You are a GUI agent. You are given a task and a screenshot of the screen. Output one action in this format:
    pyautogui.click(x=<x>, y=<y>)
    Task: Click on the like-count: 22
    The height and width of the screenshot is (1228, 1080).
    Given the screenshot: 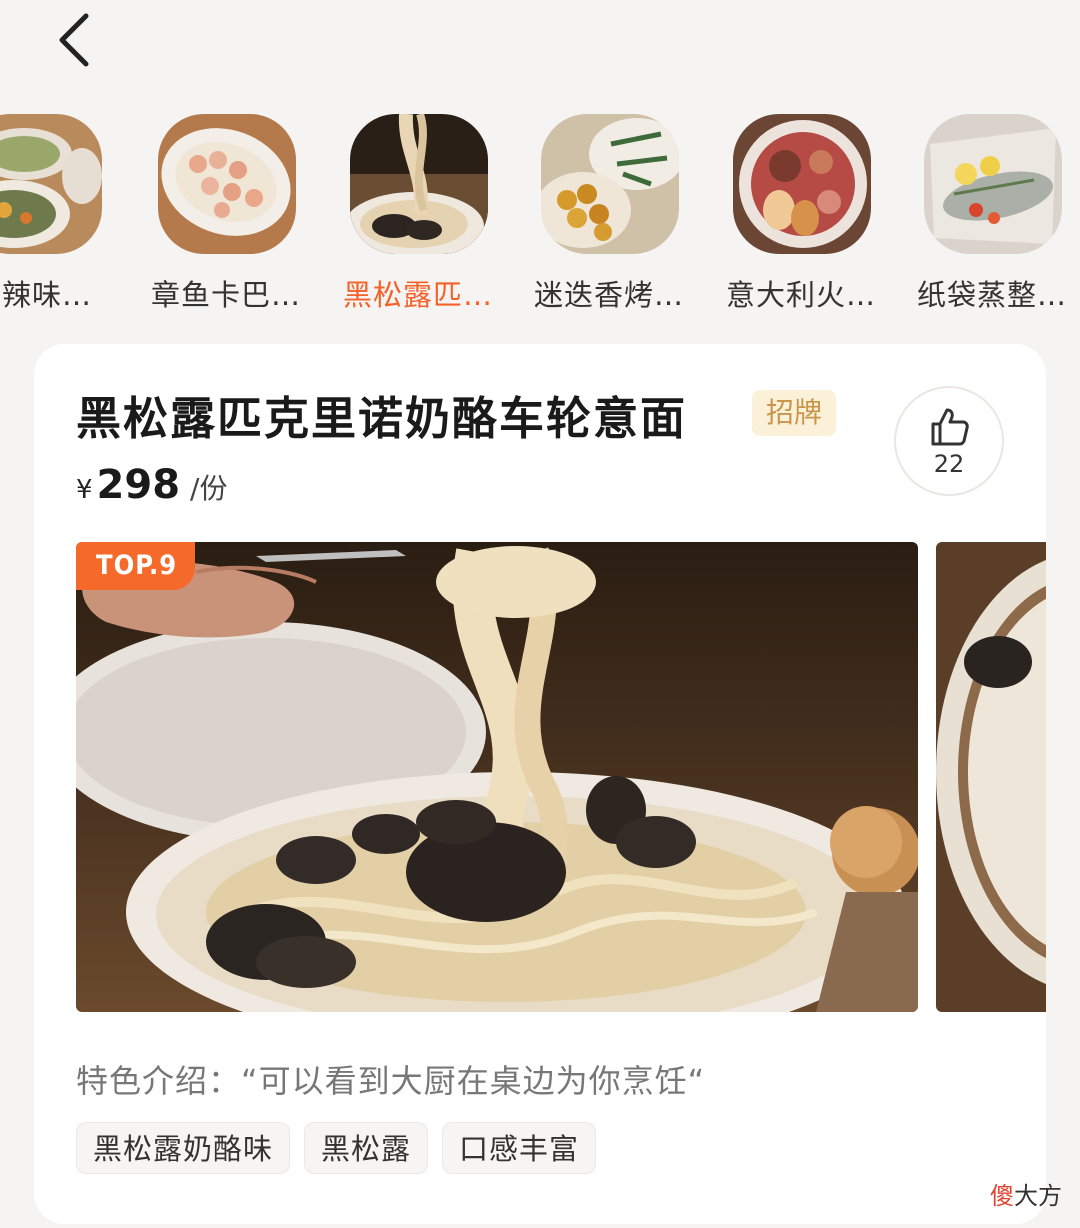 What is the action you would take?
    pyautogui.click(x=949, y=464)
    